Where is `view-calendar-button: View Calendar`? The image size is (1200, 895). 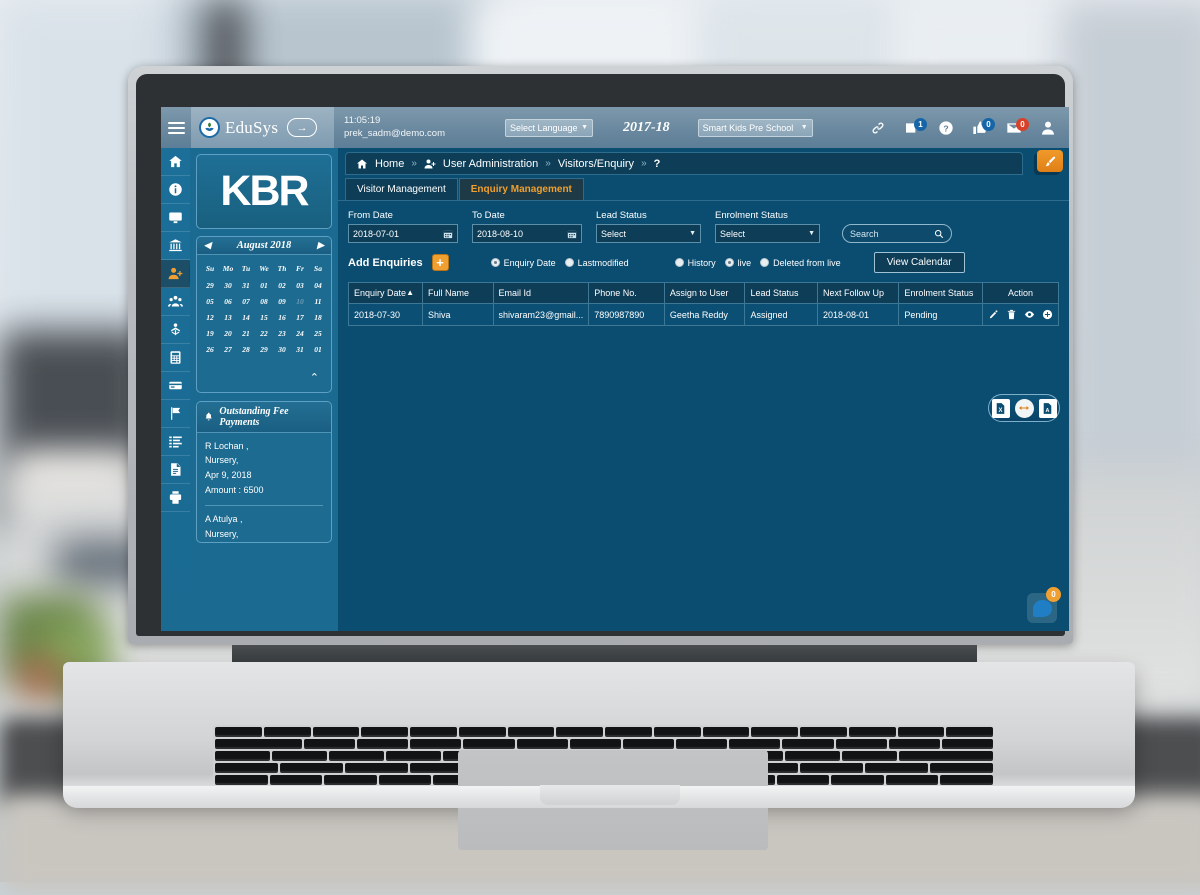 view-calendar-button: View Calendar is located at coordinates (919, 262).